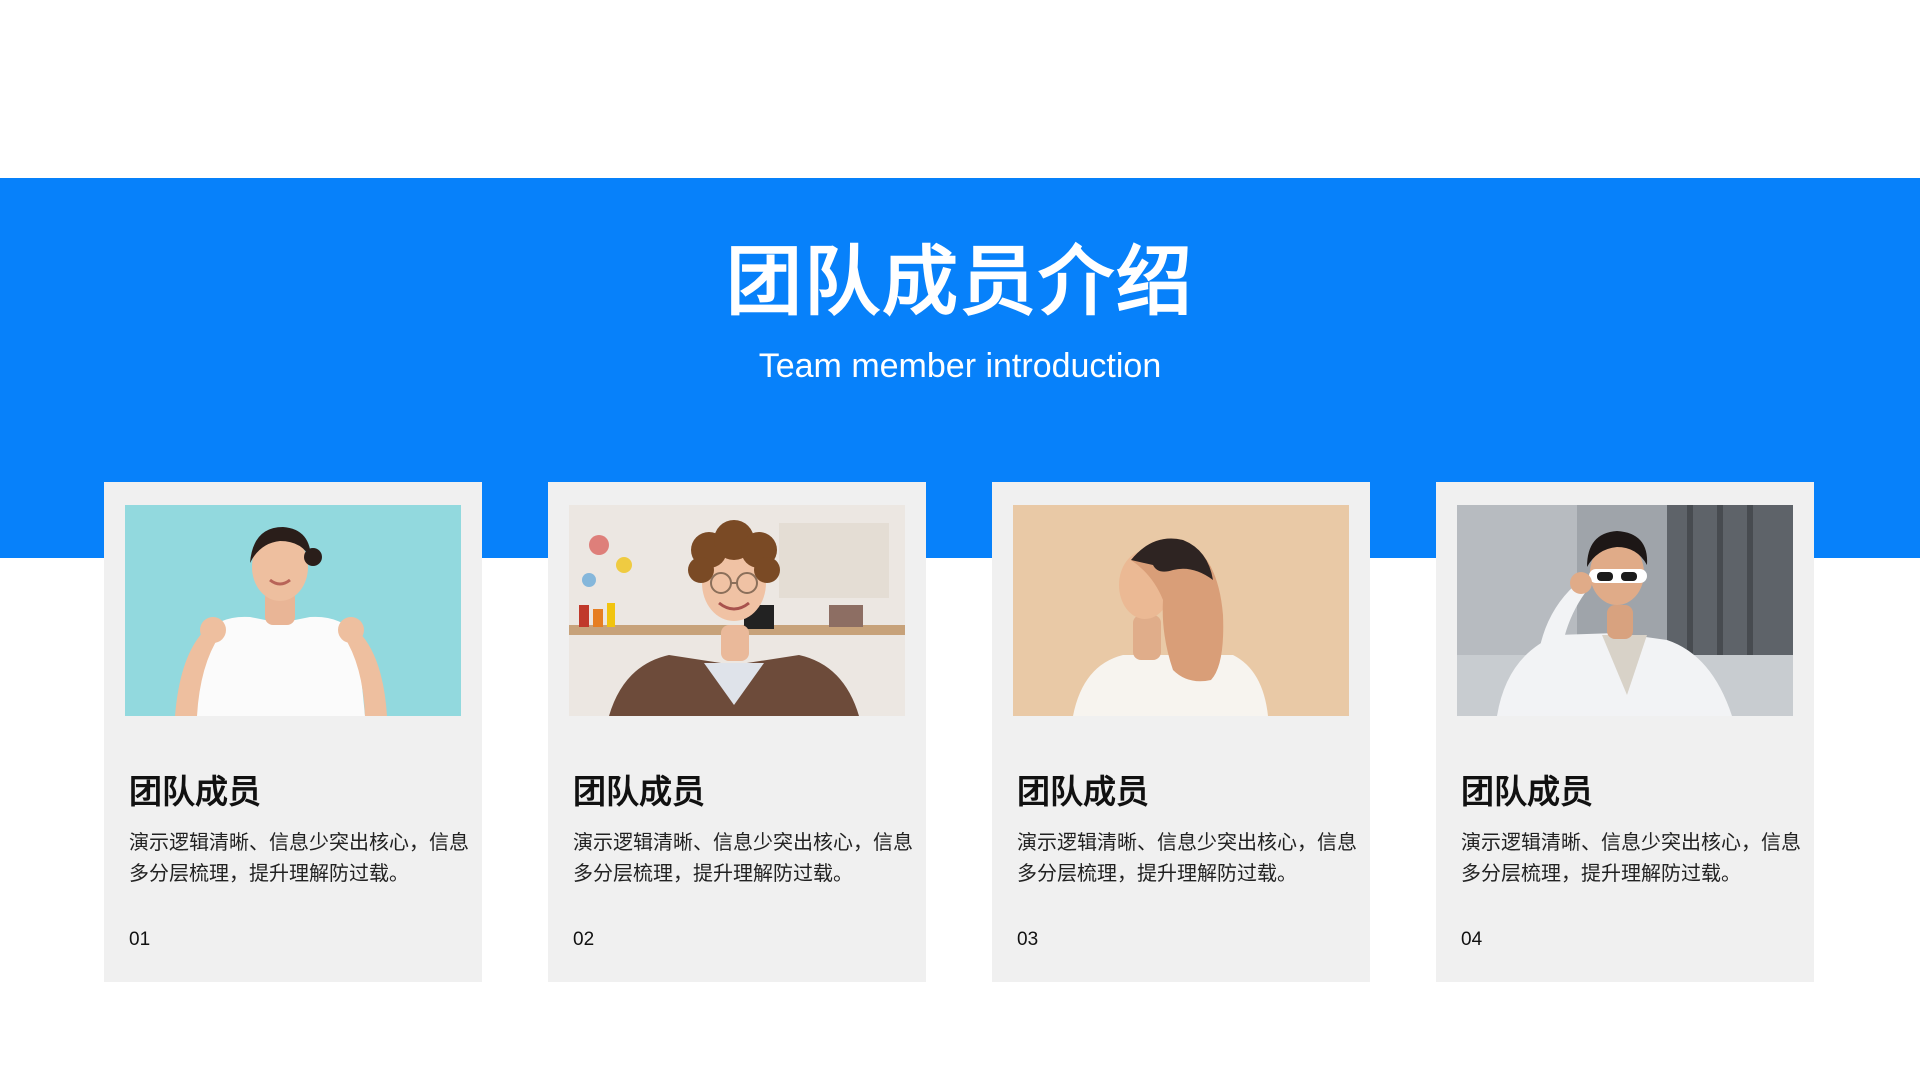 This screenshot has width=1920, height=1080. What do you see at coordinates (1181, 610) in the screenshot?
I see `woman-side-profile-photo` at bounding box center [1181, 610].